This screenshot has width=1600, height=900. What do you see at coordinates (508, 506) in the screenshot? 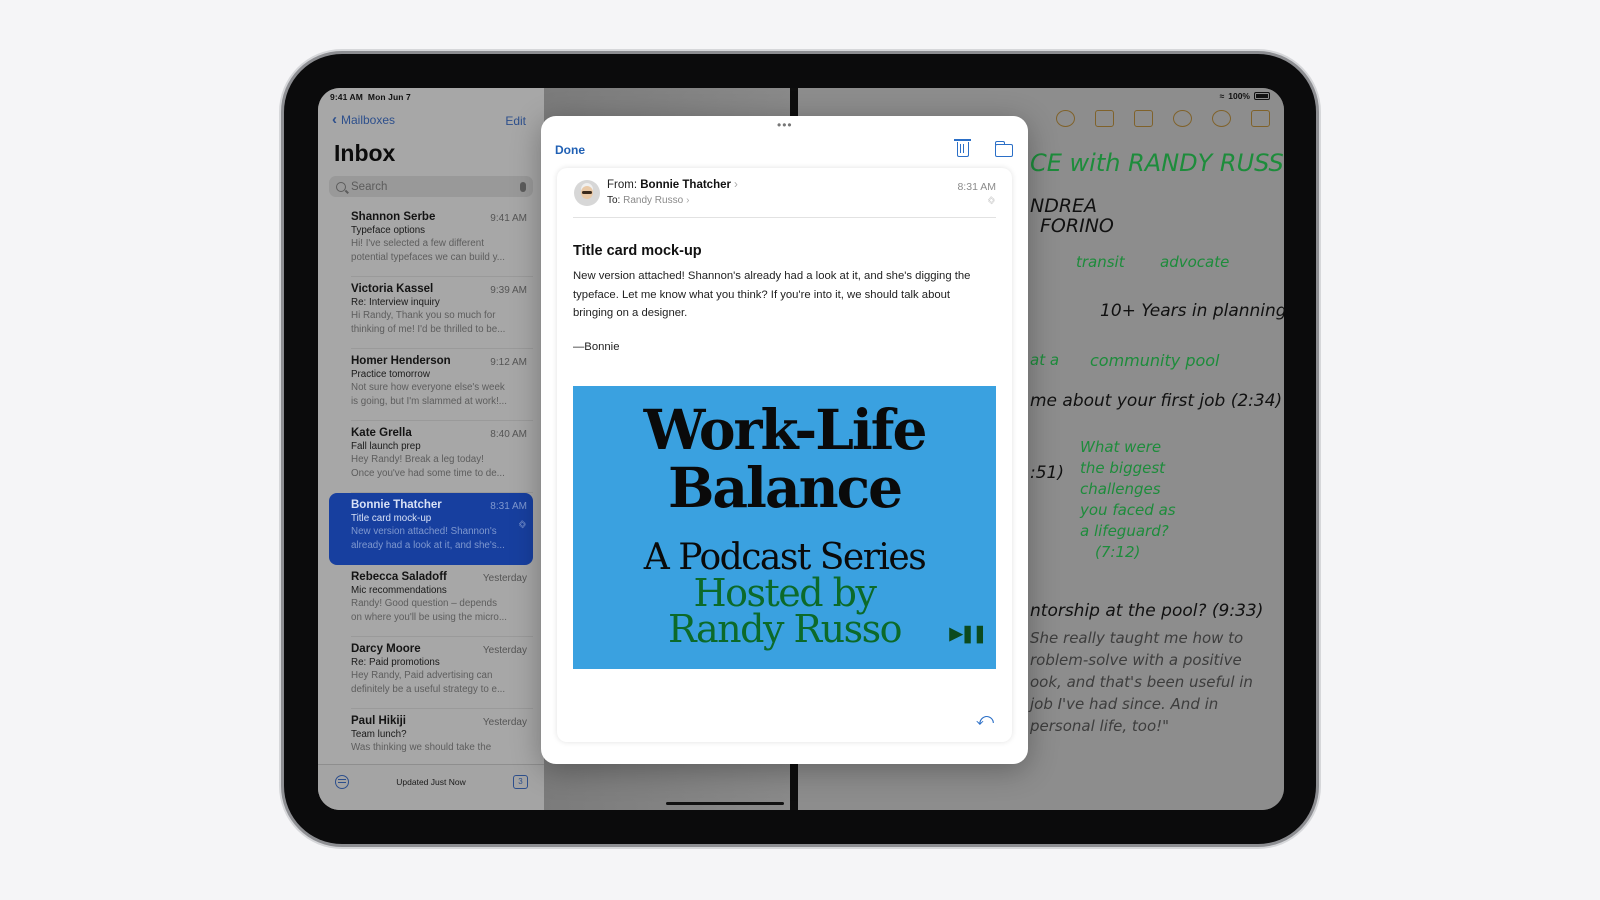
I see `message-time: 8:31 AM` at bounding box center [508, 506].